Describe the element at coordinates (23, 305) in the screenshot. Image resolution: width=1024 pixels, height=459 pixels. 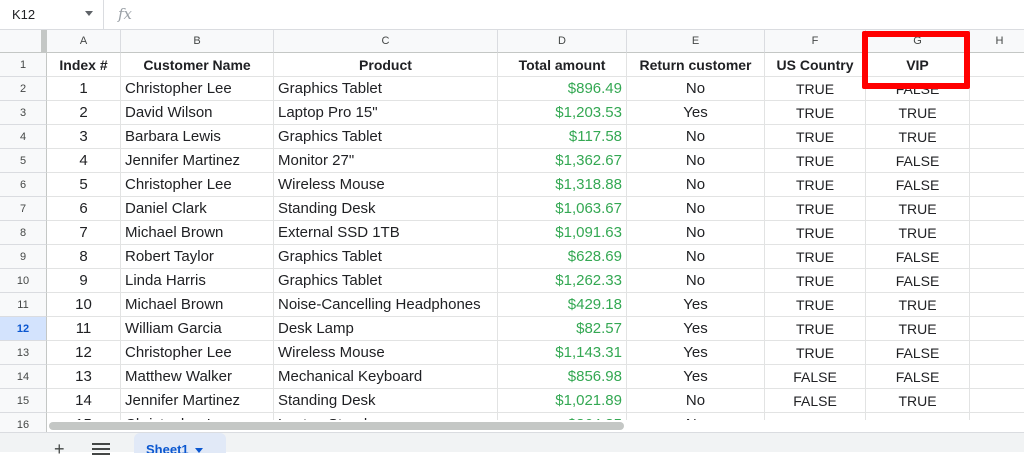
I see `row-header-11: 11` at that location.